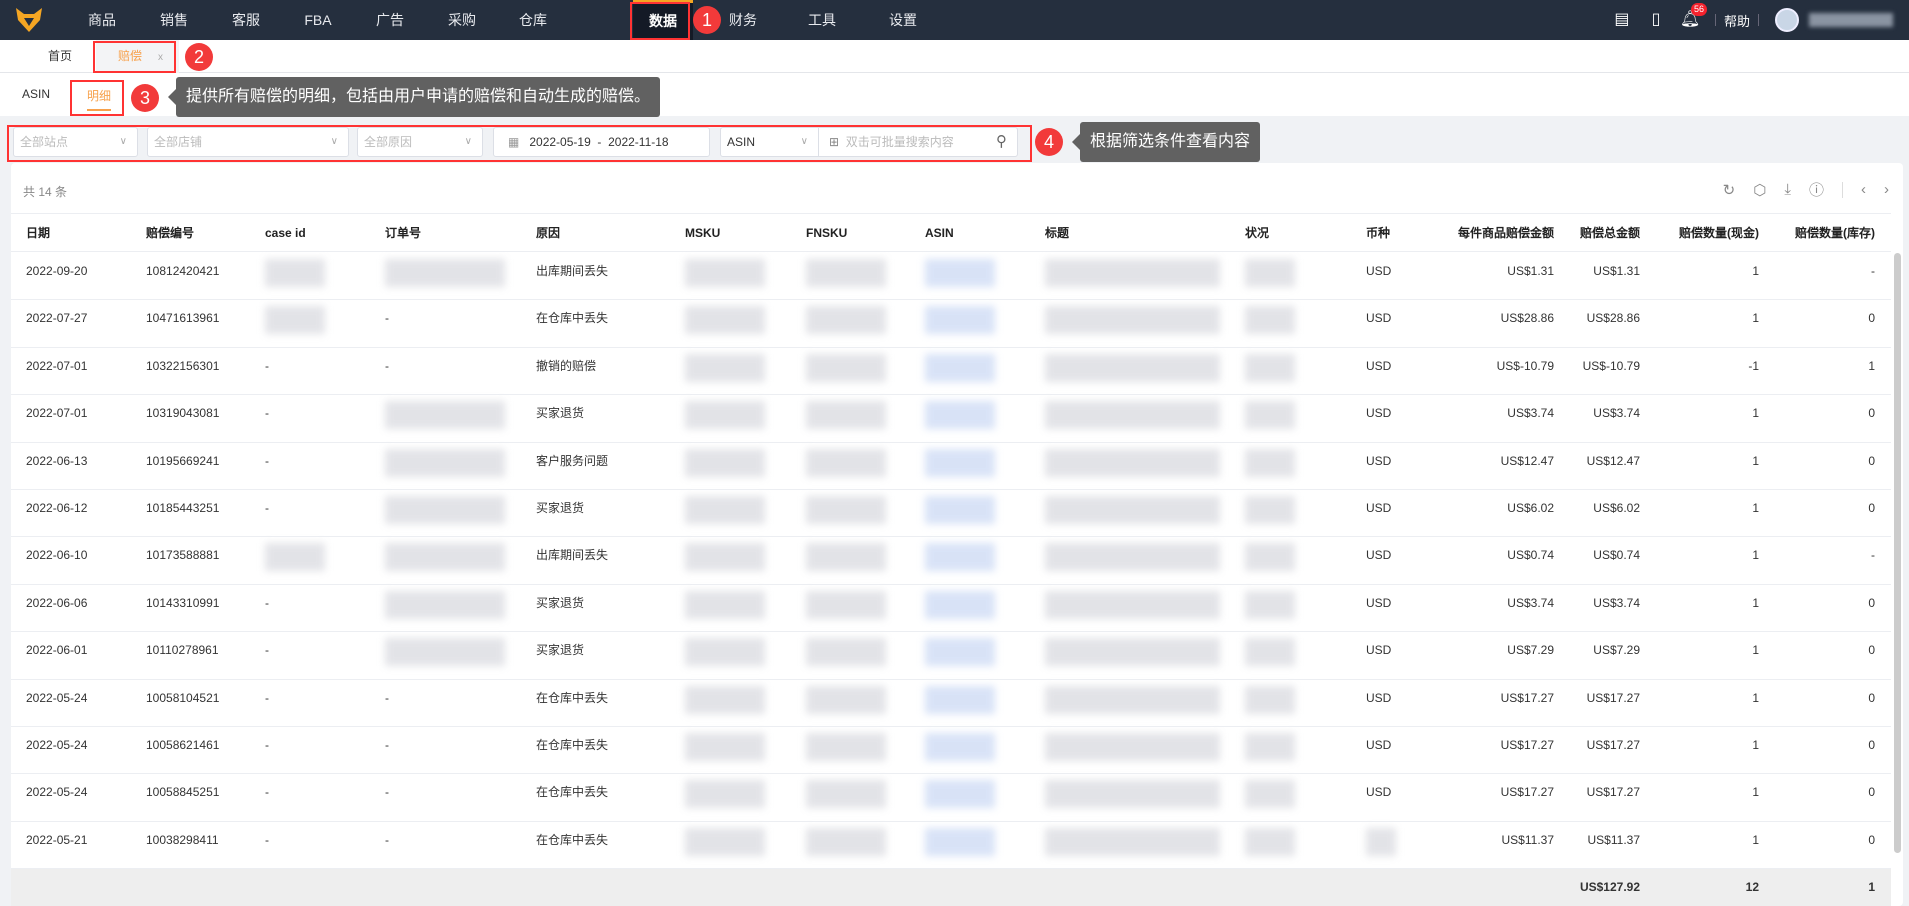 The image size is (1909, 906). I want to click on vertical-scrollbar, so click(1897, 553).